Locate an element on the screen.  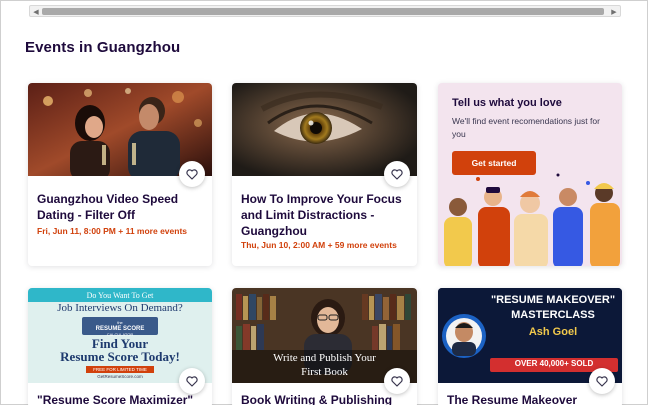
section-title: Events in Guangzhou is located at coordinates (103, 47).